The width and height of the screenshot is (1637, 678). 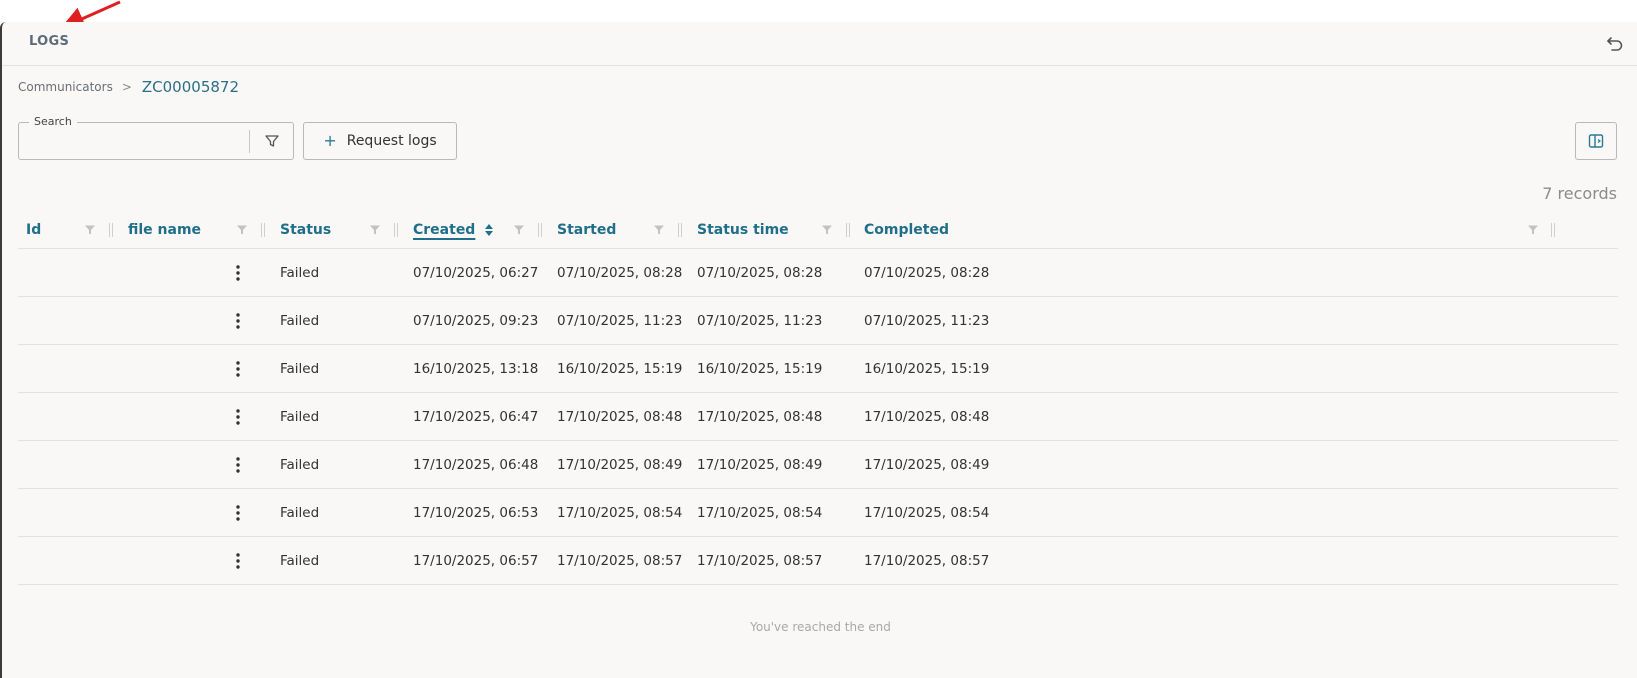 What do you see at coordinates (620, 320) in the screenshot?
I see `cell-started: 07/10/2025, 11:23` at bounding box center [620, 320].